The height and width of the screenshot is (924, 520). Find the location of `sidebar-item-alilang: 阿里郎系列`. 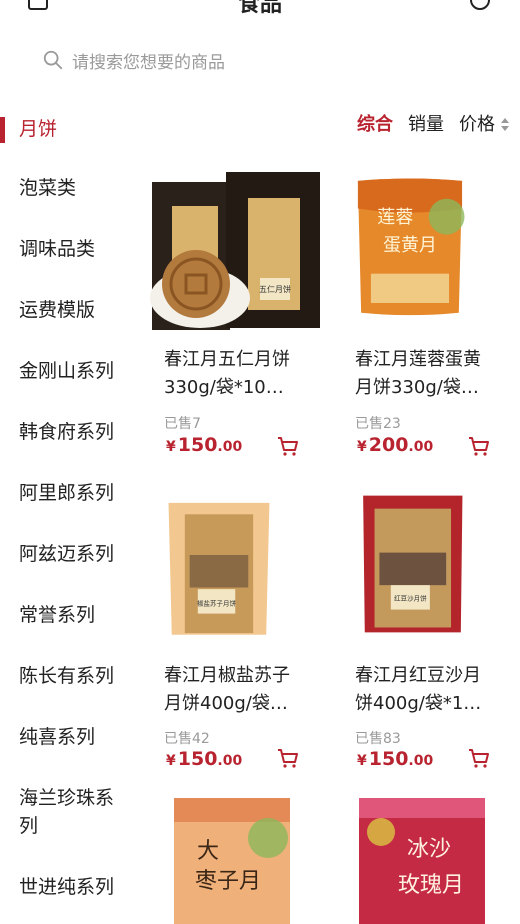

sidebar-item-alilang: 阿里郎系列 is located at coordinates (70, 493).